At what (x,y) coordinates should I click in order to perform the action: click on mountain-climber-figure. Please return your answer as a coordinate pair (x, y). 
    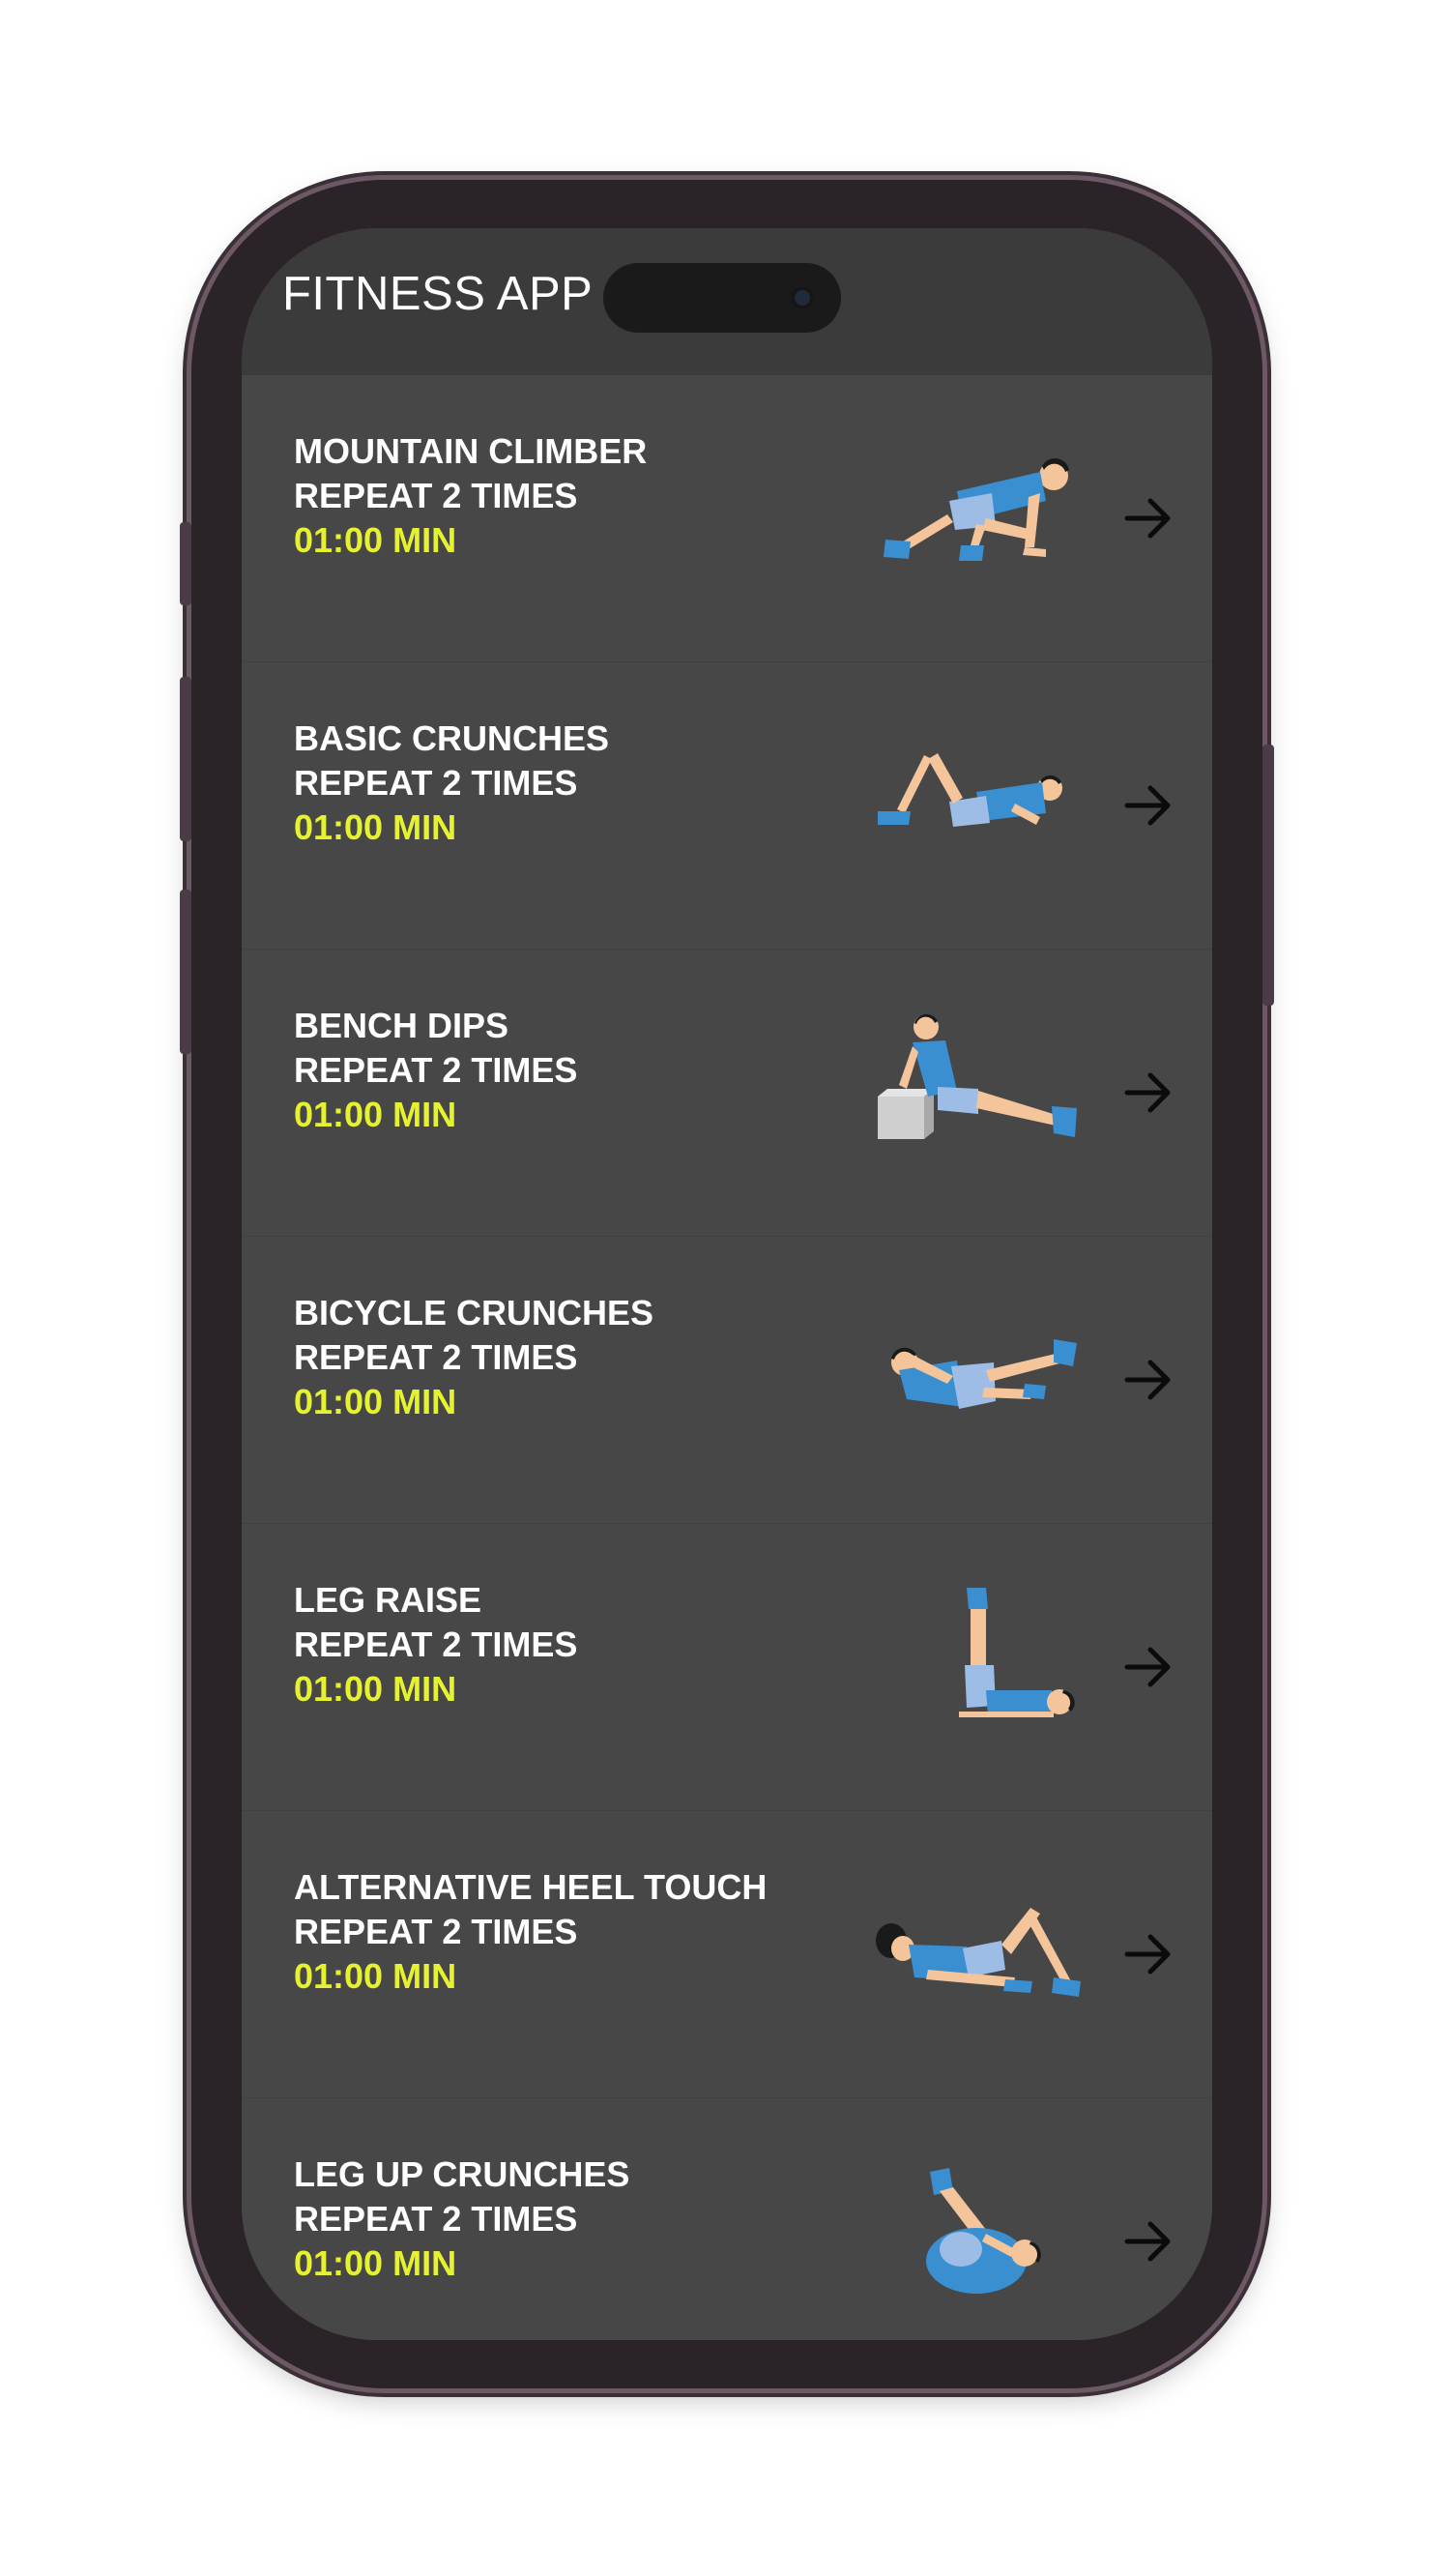
    Looking at the image, I should click on (976, 509).